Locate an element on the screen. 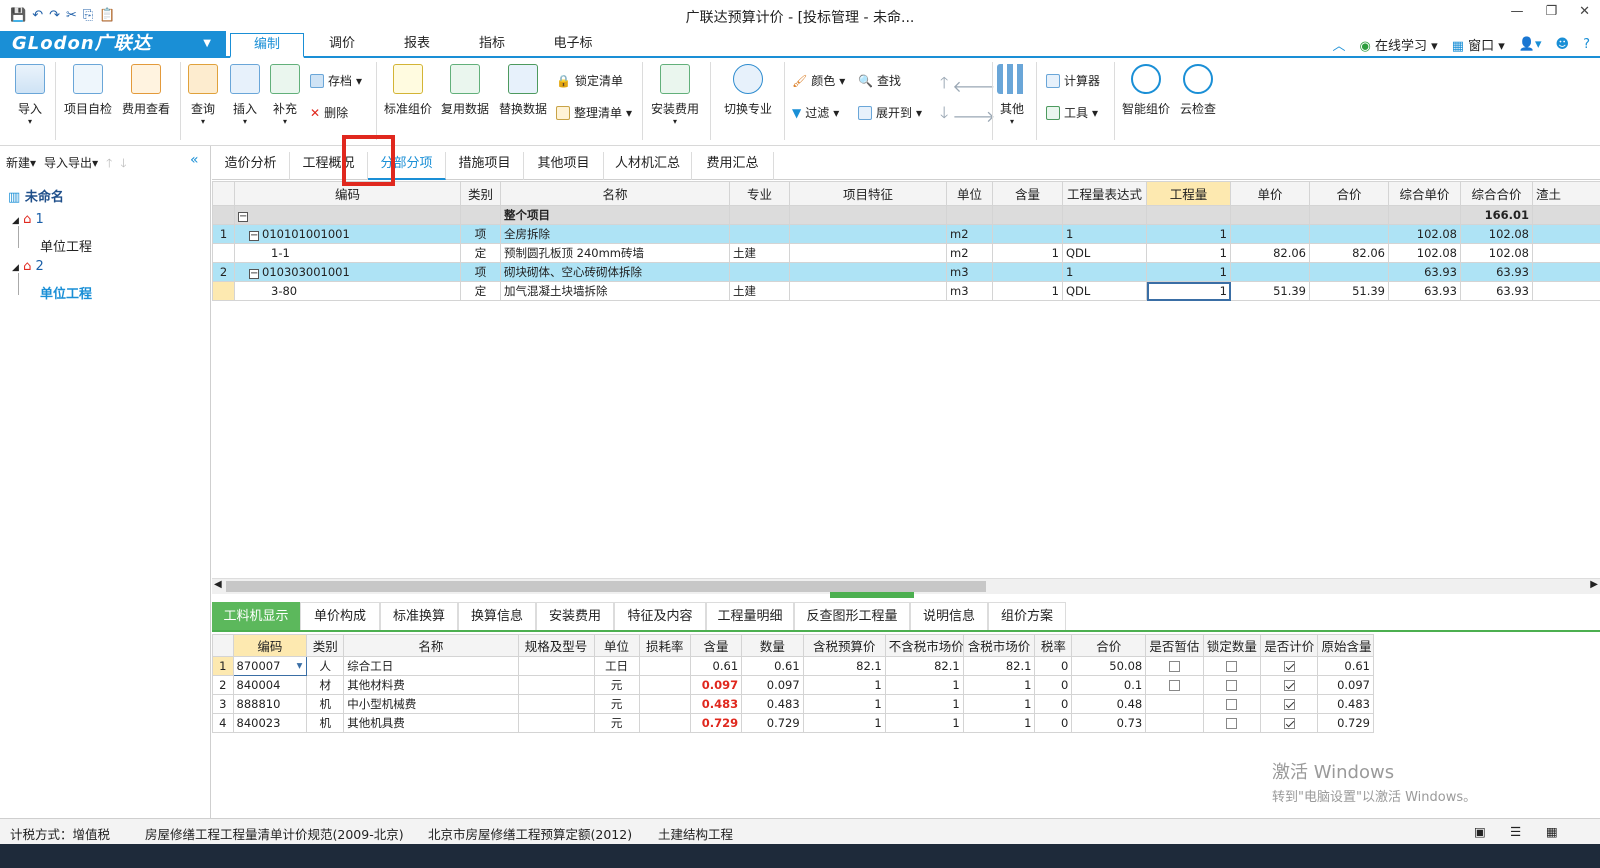 This screenshot has width=1600, height=868. tree-leaf-2-selected: 单位工程 is located at coordinates (66, 292).